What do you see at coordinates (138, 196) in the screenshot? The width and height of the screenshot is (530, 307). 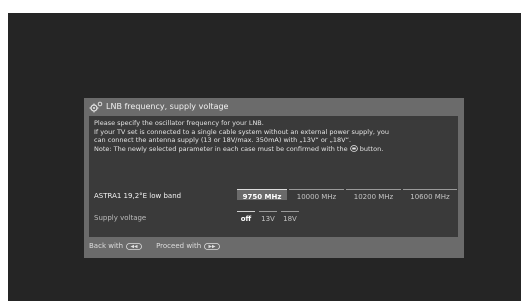 I see `lnb-band-label: ASTRA1 19,2°E low band` at bounding box center [138, 196].